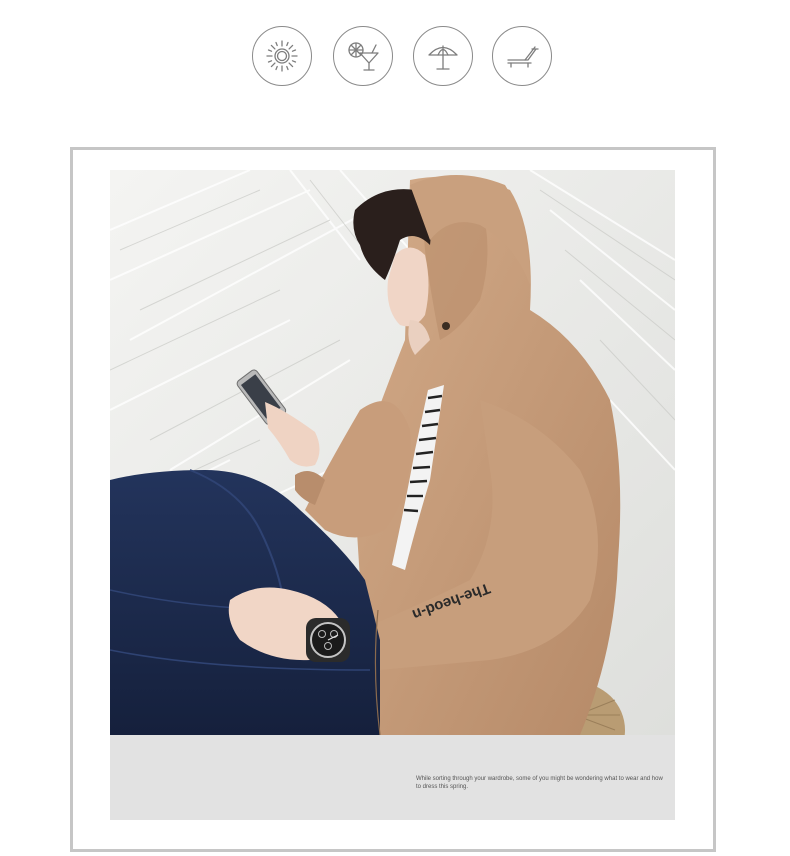 This screenshot has height=856, width=790. Describe the element at coordinates (402, 58) in the screenshot. I see `feature-icon-row` at that location.